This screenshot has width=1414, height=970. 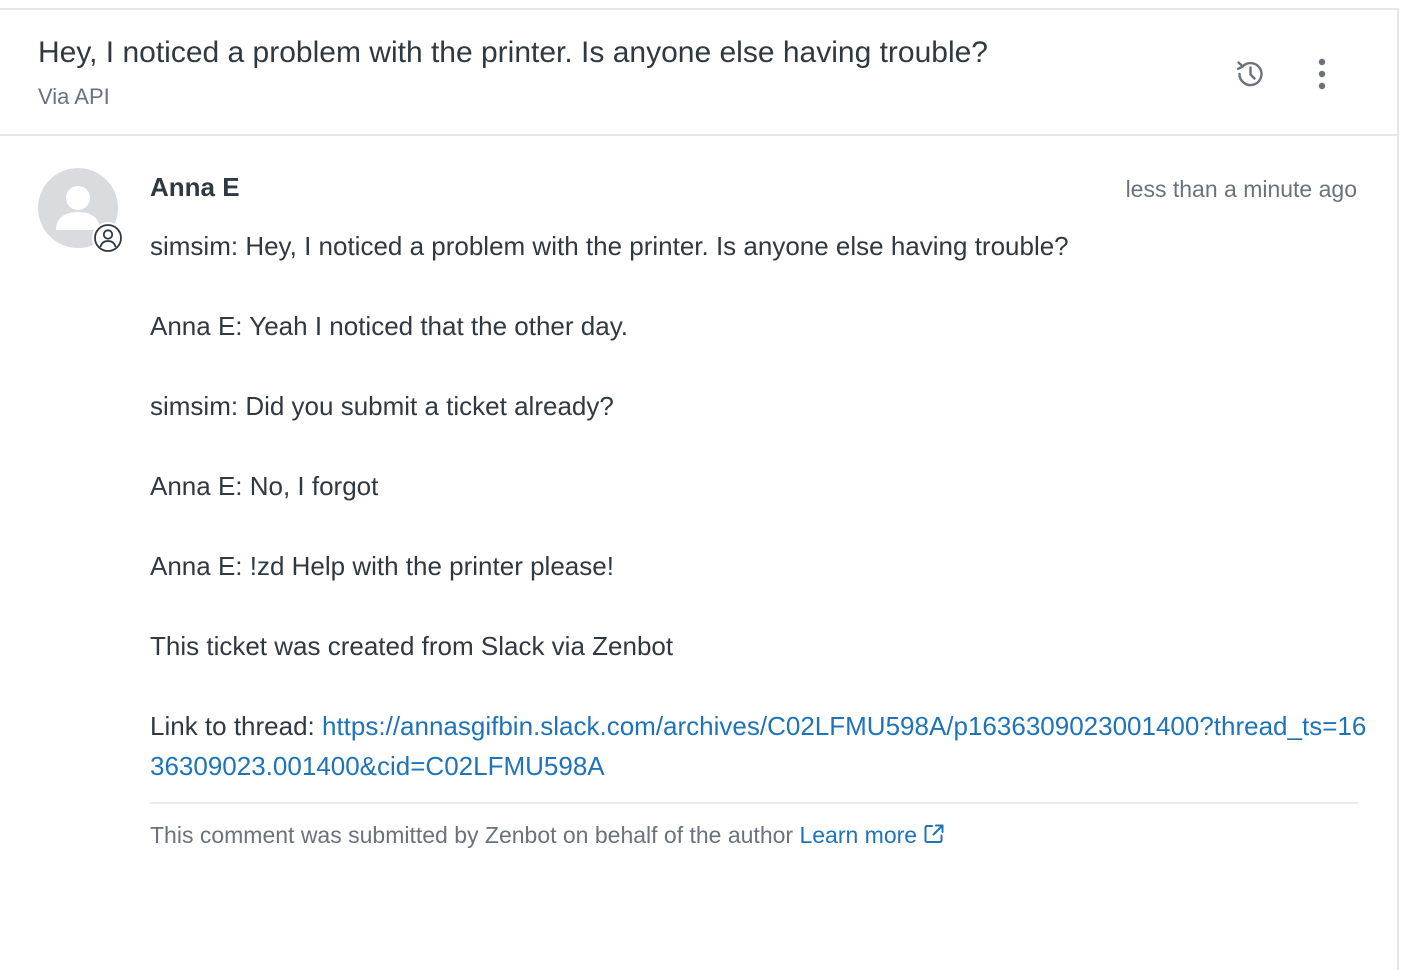 What do you see at coordinates (382, 406) in the screenshot?
I see `message-line: simsim: Did you submit a ticket already?` at bounding box center [382, 406].